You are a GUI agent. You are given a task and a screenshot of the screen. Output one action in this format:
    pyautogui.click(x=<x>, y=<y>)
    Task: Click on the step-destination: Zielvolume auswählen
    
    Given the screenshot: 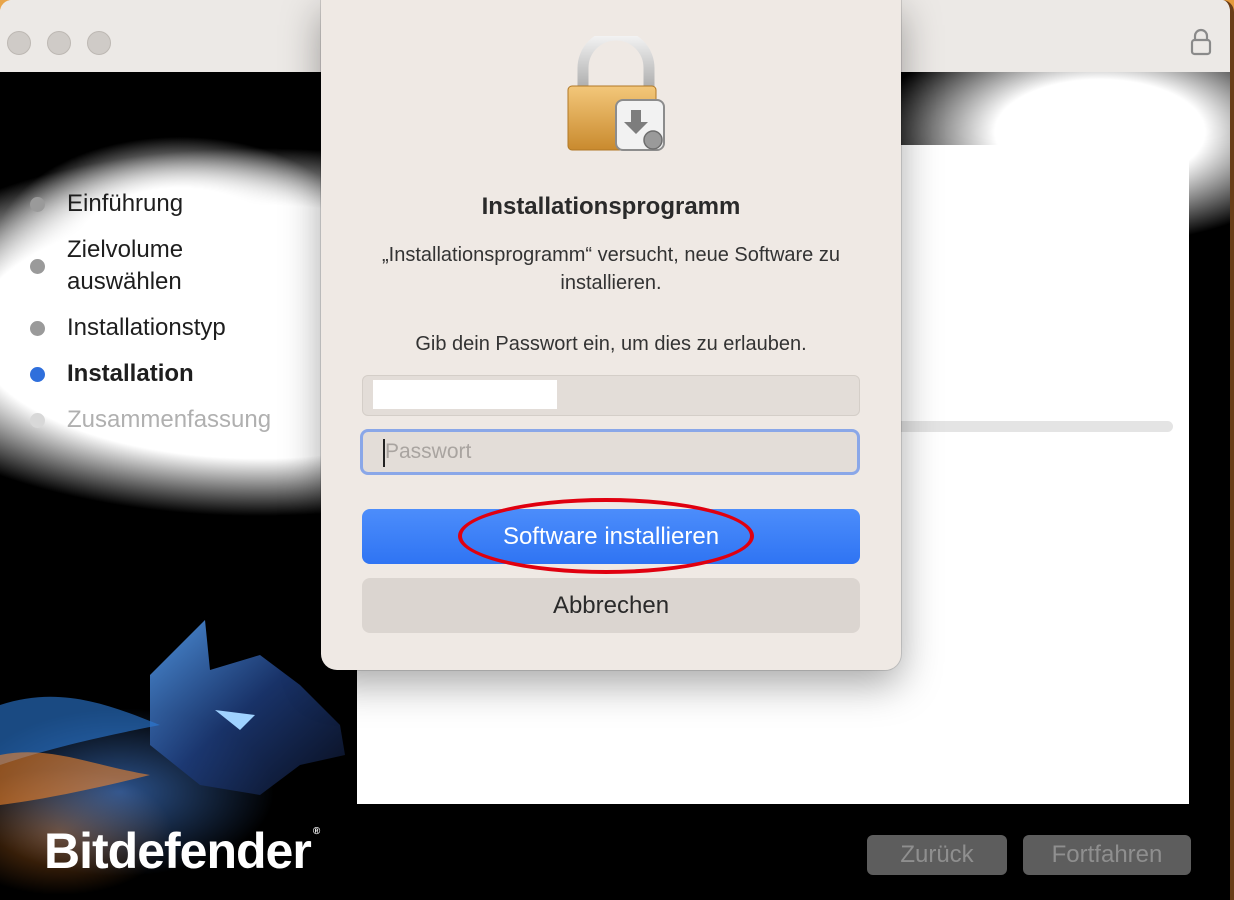 What is the action you would take?
    pyautogui.click(x=180, y=266)
    